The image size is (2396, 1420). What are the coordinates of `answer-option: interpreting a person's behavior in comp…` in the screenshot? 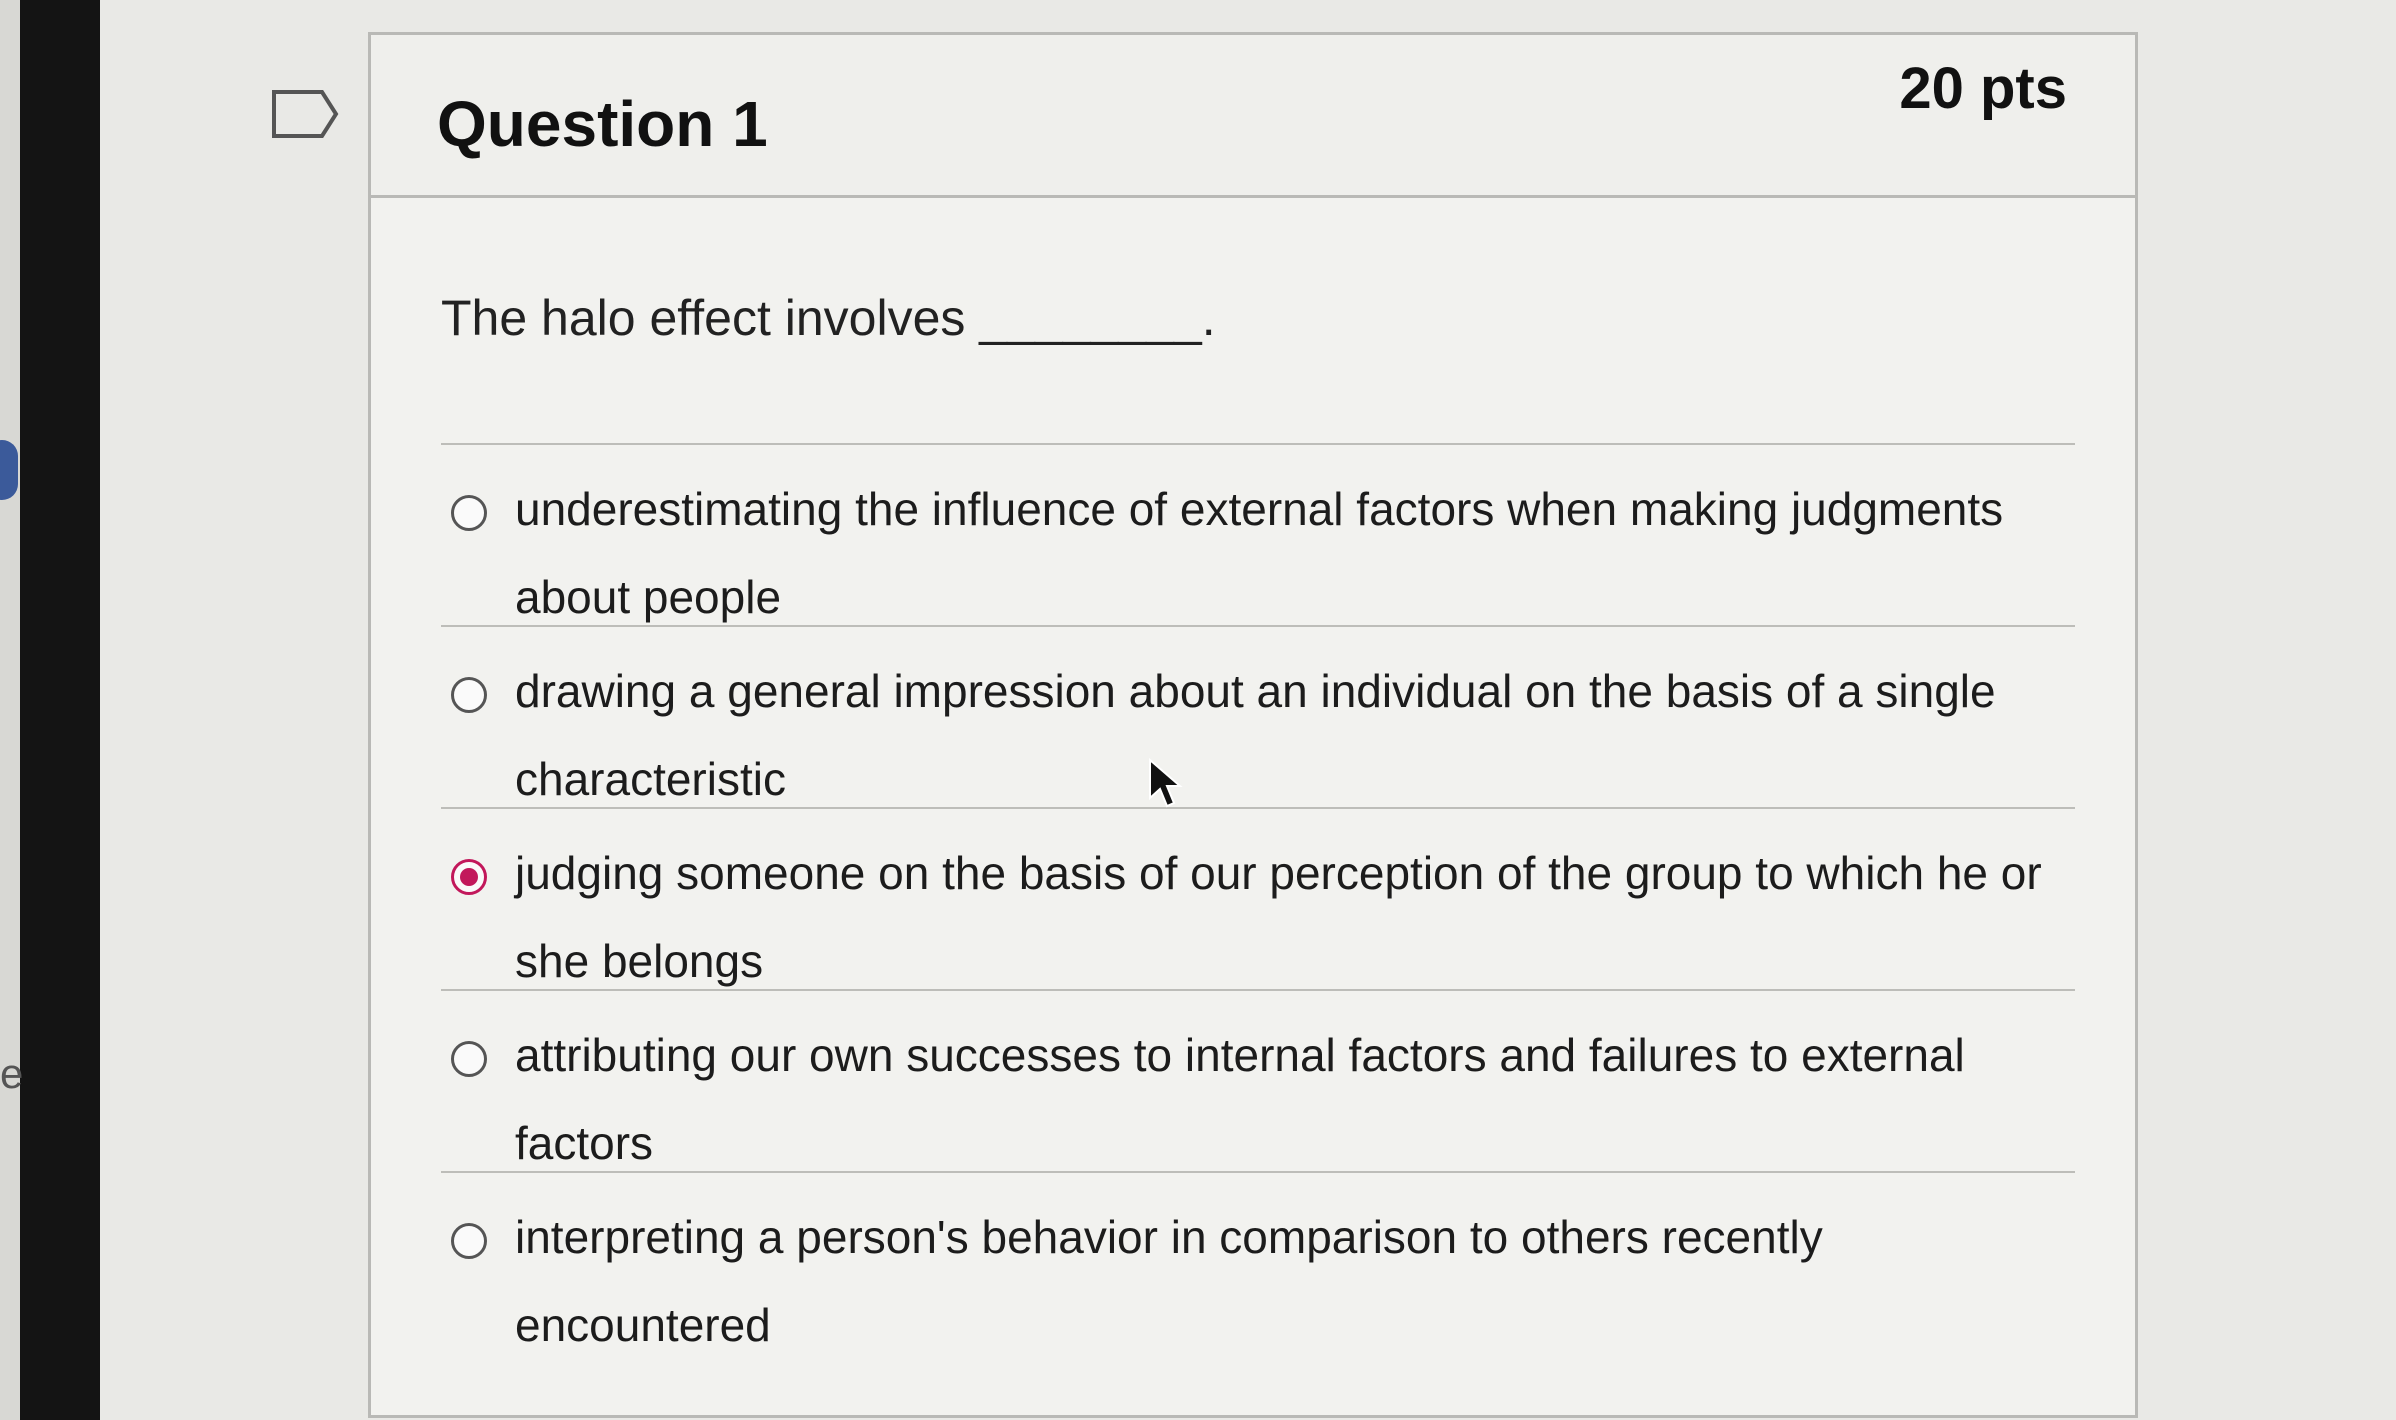 It's located at (1258, 1290).